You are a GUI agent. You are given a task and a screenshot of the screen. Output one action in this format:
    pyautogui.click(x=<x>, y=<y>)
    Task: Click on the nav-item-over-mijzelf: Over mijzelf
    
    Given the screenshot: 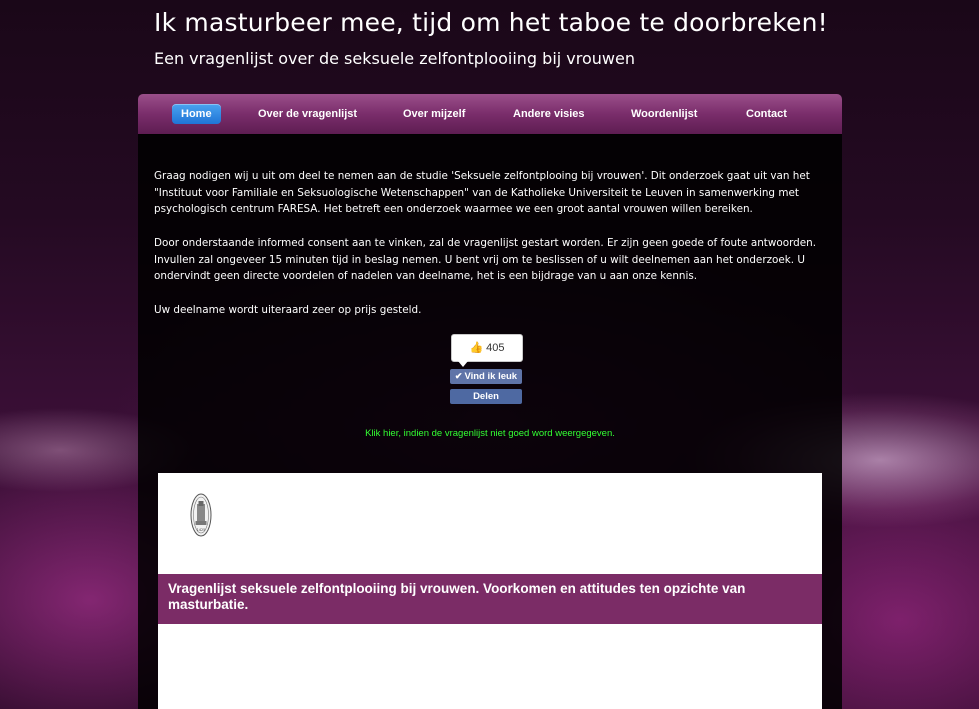 What is the action you would take?
    pyautogui.click(x=434, y=114)
    